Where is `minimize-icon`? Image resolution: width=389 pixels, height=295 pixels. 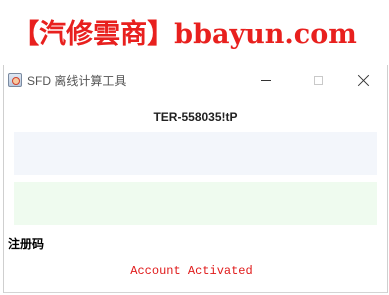
minimize-icon is located at coordinates (266, 80).